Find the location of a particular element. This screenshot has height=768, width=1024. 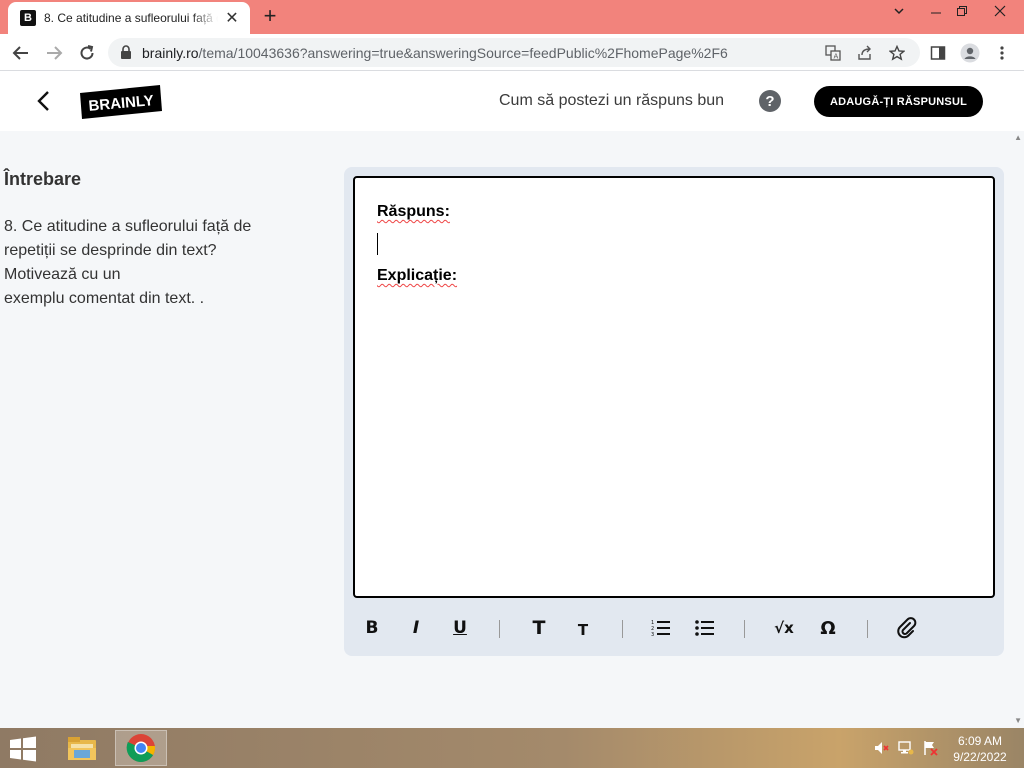

windows-taskbar: 6:09 AM 9/22/2022 is located at coordinates (512, 748).